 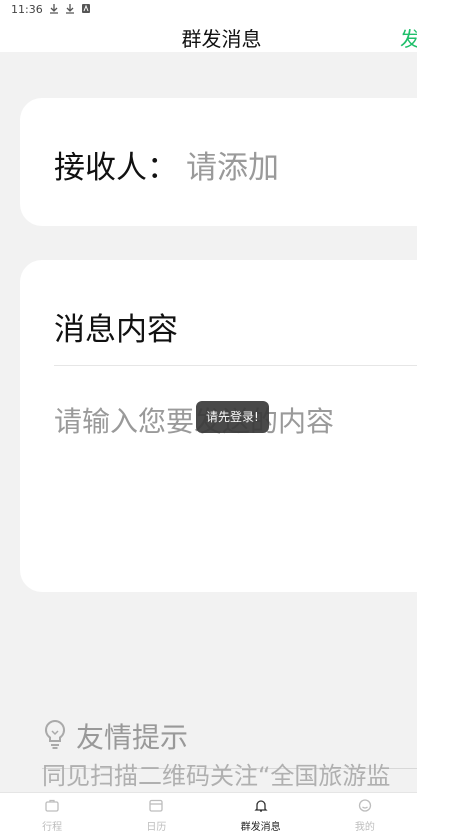 I want to click on nav-bar: 群发消息 发, so click(x=208, y=36).